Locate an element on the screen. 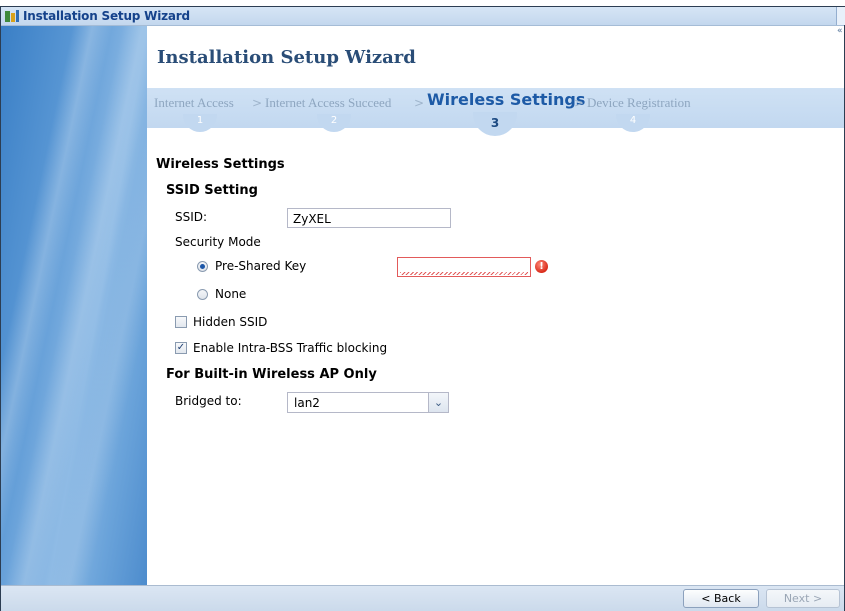  ssid-input: ZyXEL is located at coordinates (369, 218).